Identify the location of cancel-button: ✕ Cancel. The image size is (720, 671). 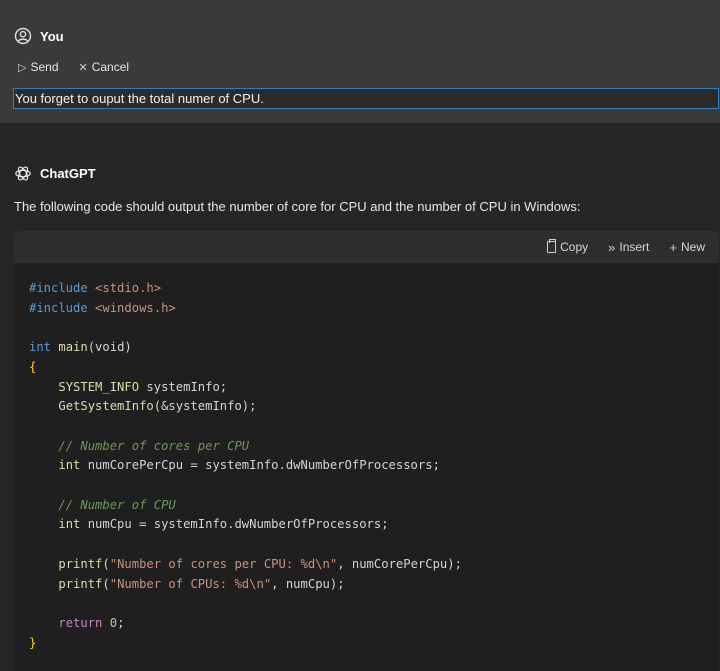
(104, 67).